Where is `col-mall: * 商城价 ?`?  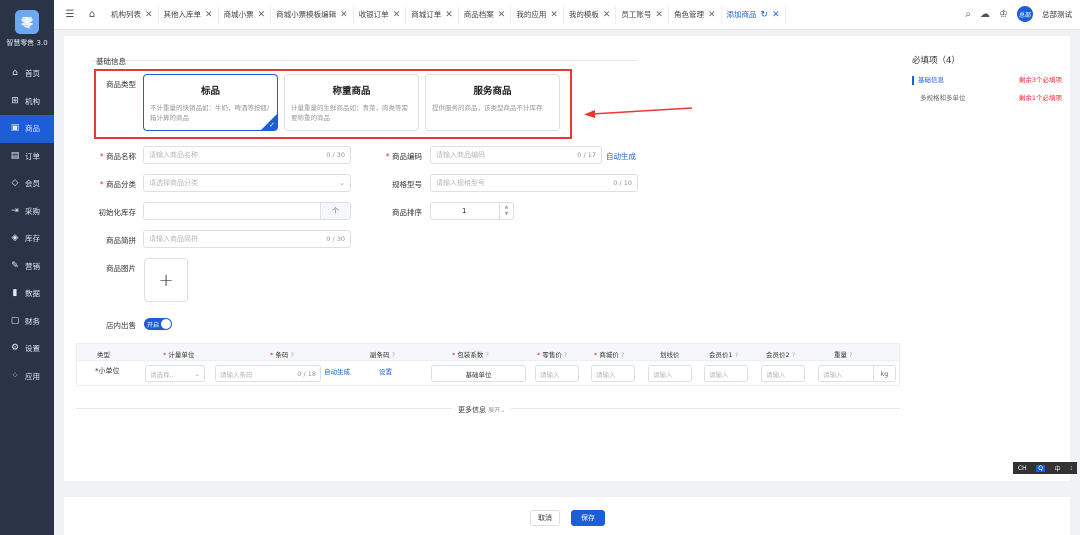 col-mall: * 商城价 ? is located at coordinates (609, 355).